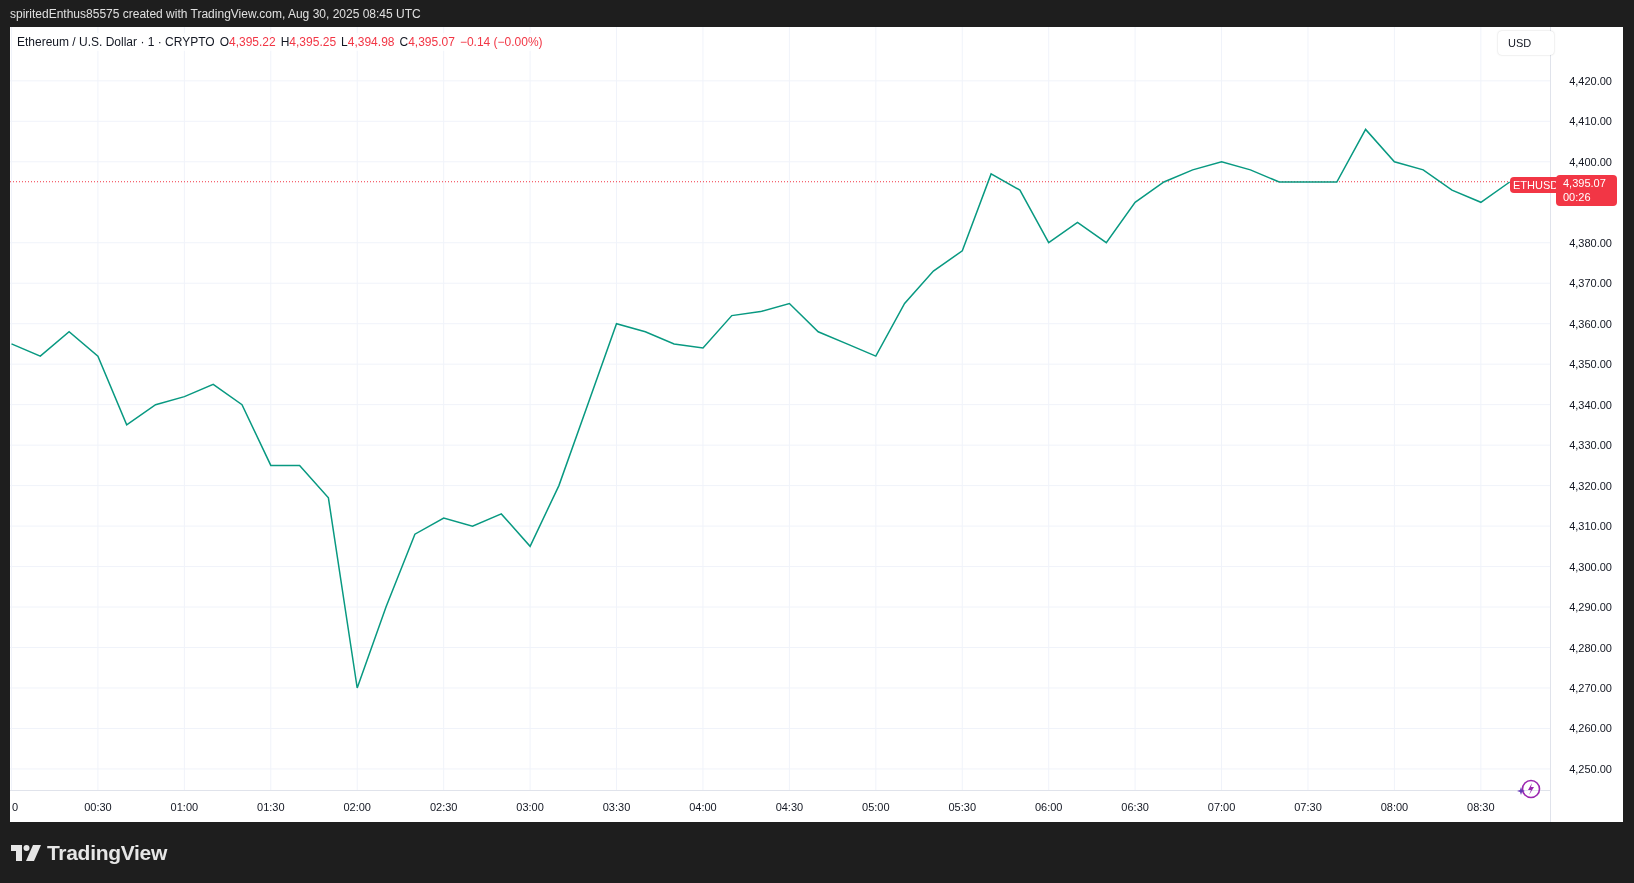  I want to click on axis-label: 01:30, so click(271, 807).